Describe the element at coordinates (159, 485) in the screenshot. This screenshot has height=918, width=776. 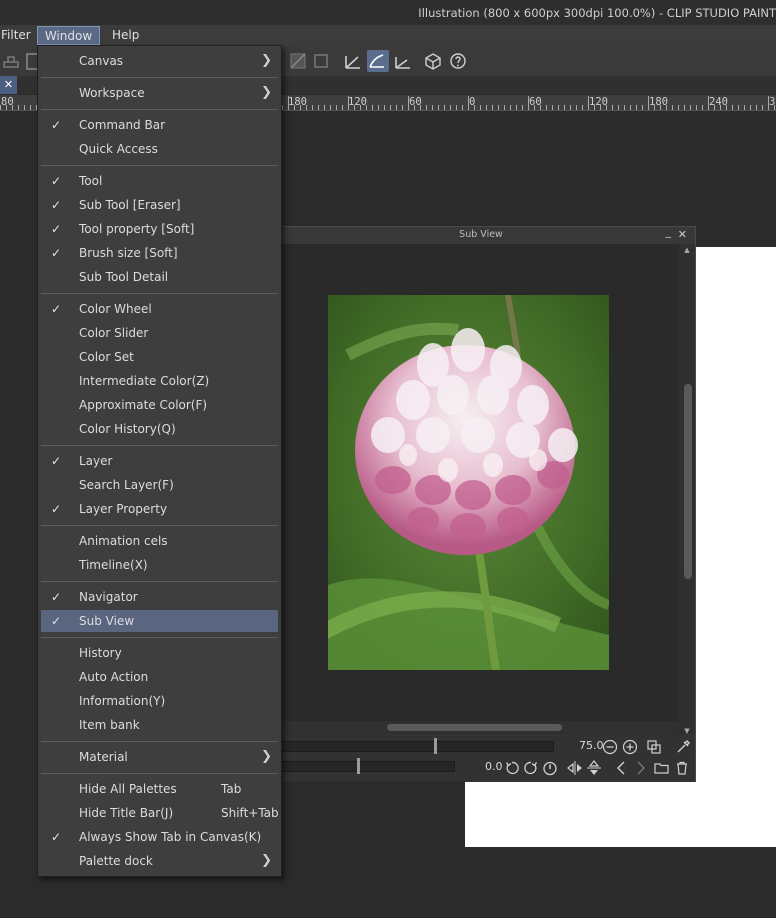
I see `menu-item-search-layerf: Search Layer(F)` at that location.